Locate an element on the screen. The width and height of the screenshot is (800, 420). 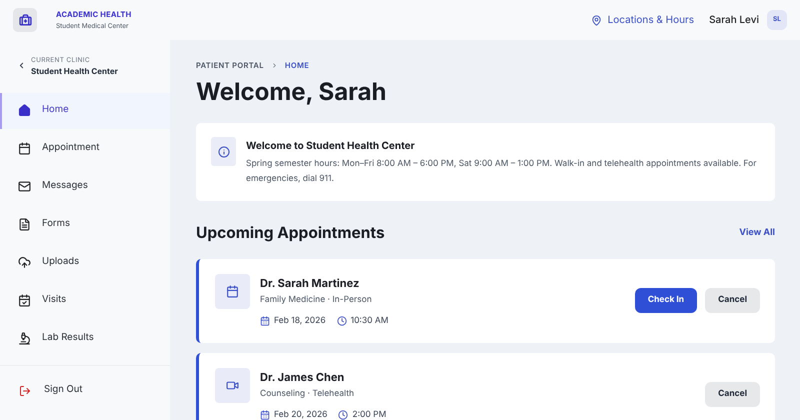
notice-title: Welcome to Student Health Center is located at coordinates (331, 146).